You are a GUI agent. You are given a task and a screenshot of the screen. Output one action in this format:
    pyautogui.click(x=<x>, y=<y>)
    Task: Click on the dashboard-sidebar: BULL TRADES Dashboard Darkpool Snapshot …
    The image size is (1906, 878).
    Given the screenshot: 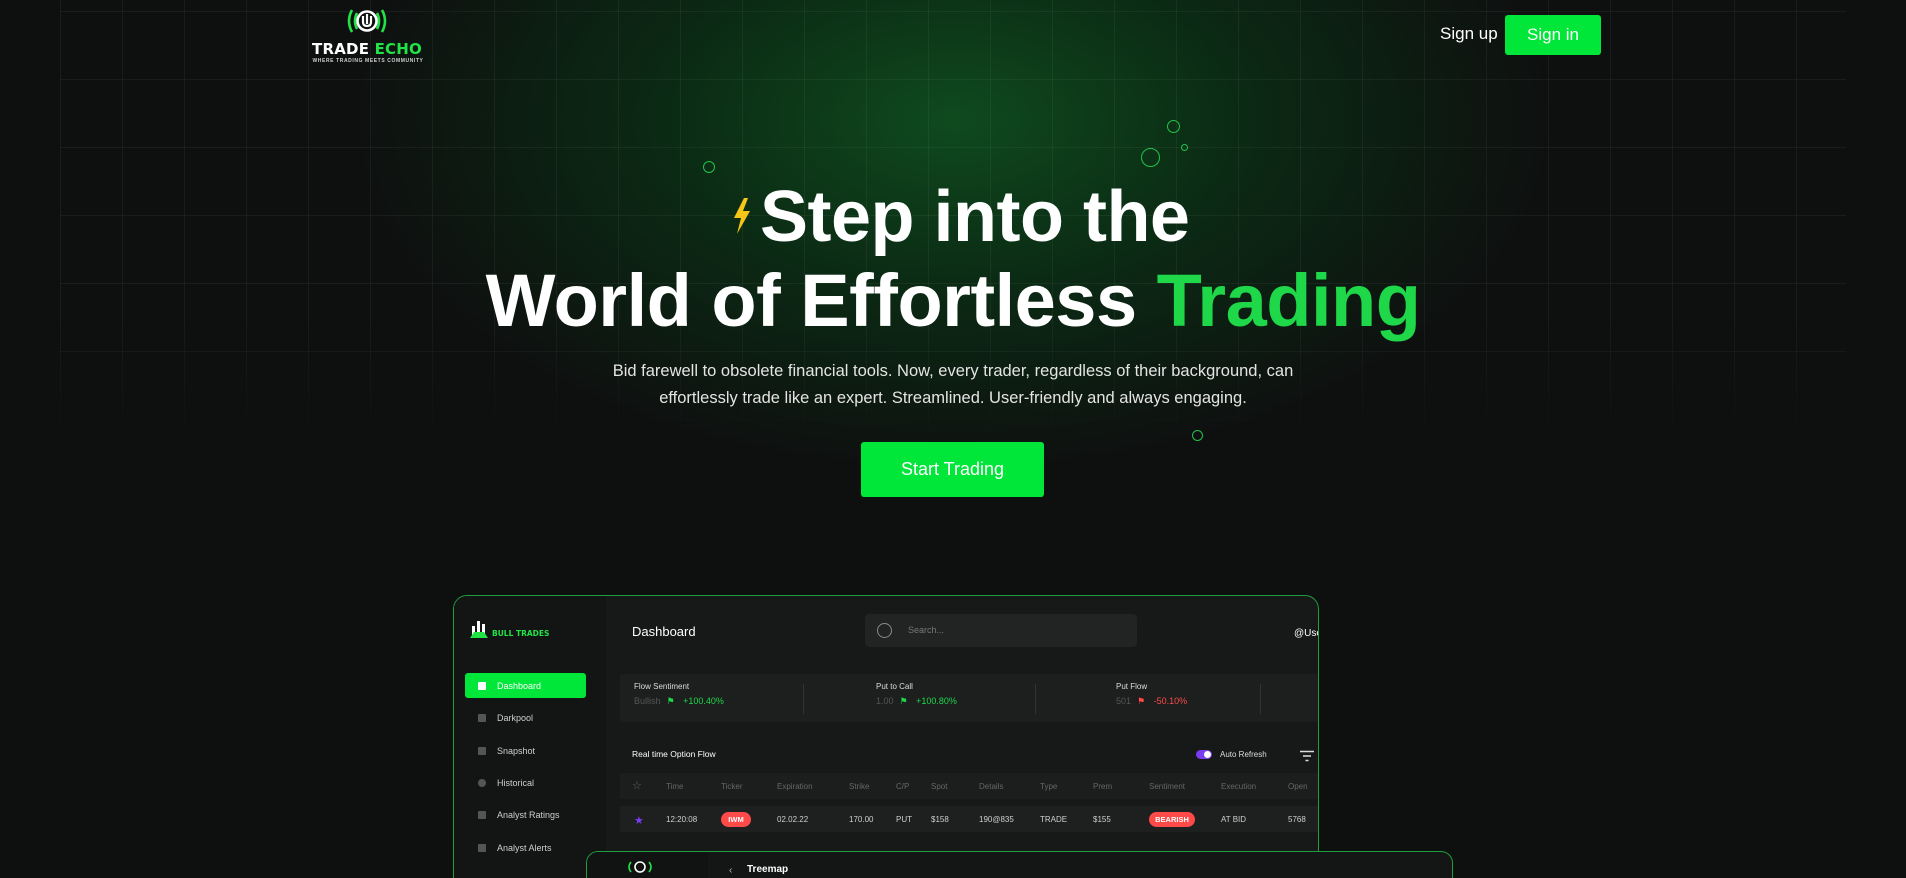 What is the action you would take?
    pyautogui.click(x=530, y=737)
    